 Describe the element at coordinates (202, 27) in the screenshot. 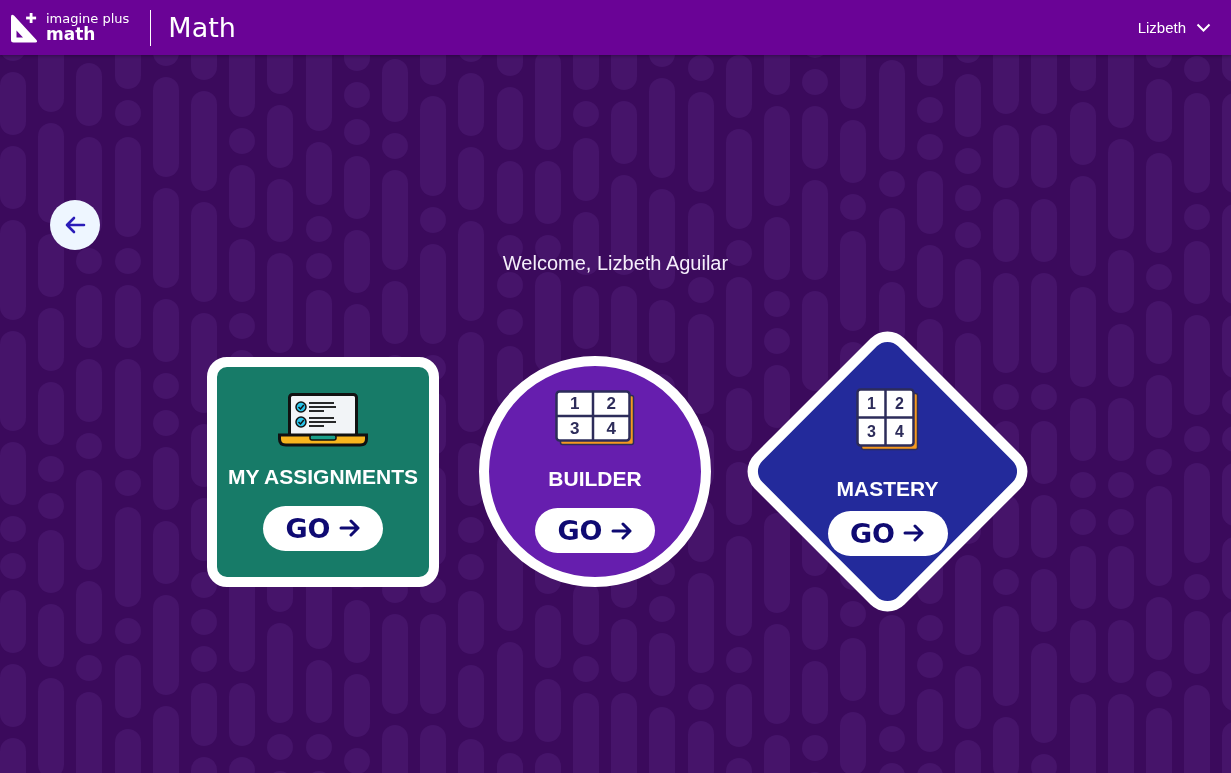

I see `app-title: Math` at that location.